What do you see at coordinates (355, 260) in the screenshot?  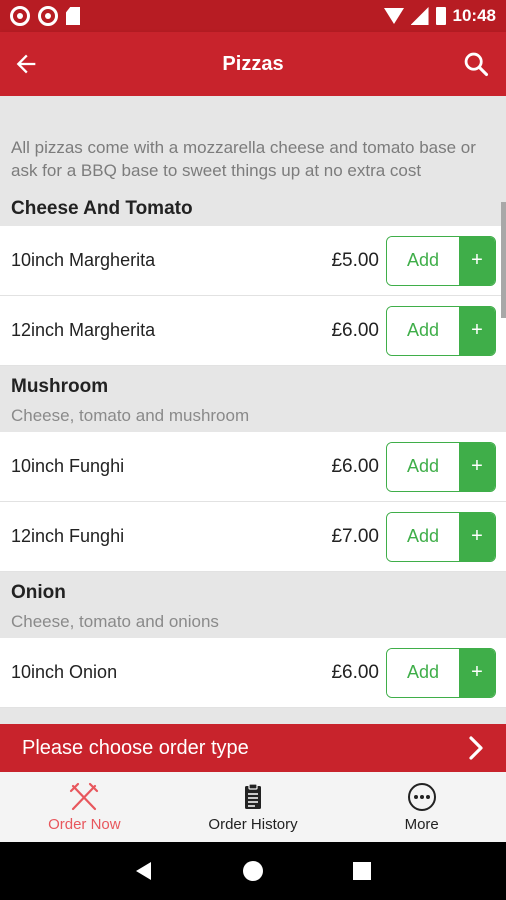 I see `item-price: £5.00` at bounding box center [355, 260].